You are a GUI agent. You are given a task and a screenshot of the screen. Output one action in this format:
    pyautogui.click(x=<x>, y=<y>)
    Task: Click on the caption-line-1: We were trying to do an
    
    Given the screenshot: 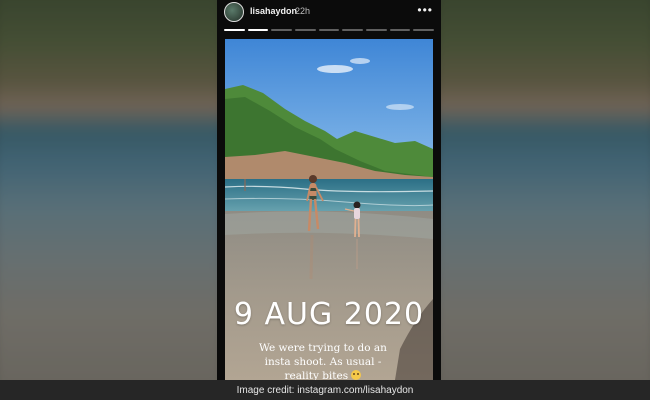 What is the action you would take?
    pyautogui.click(x=323, y=348)
    